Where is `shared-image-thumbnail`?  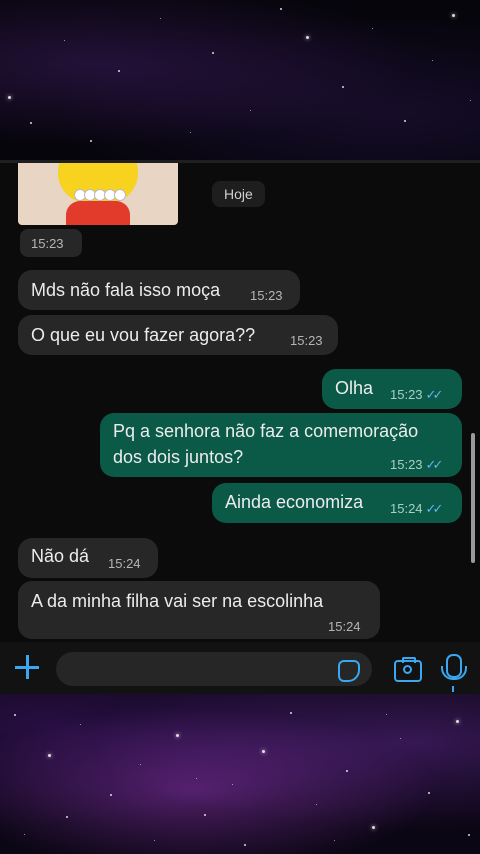 shared-image-thumbnail is located at coordinates (98, 194).